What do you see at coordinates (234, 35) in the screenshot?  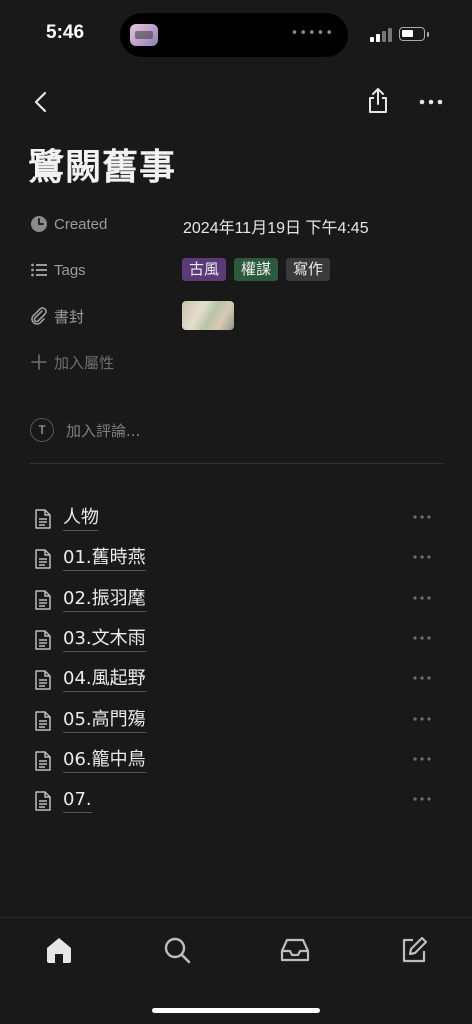 I see `dynamic-island: •••••` at bounding box center [234, 35].